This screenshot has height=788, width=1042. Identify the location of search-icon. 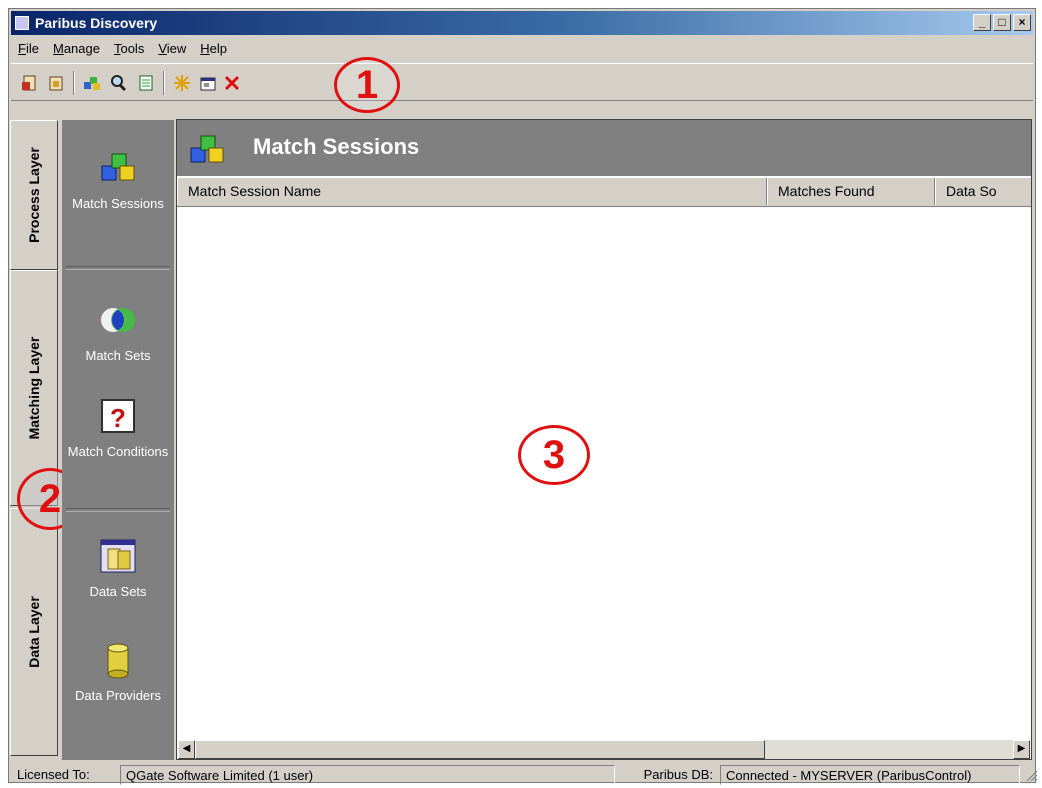
(118, 83).